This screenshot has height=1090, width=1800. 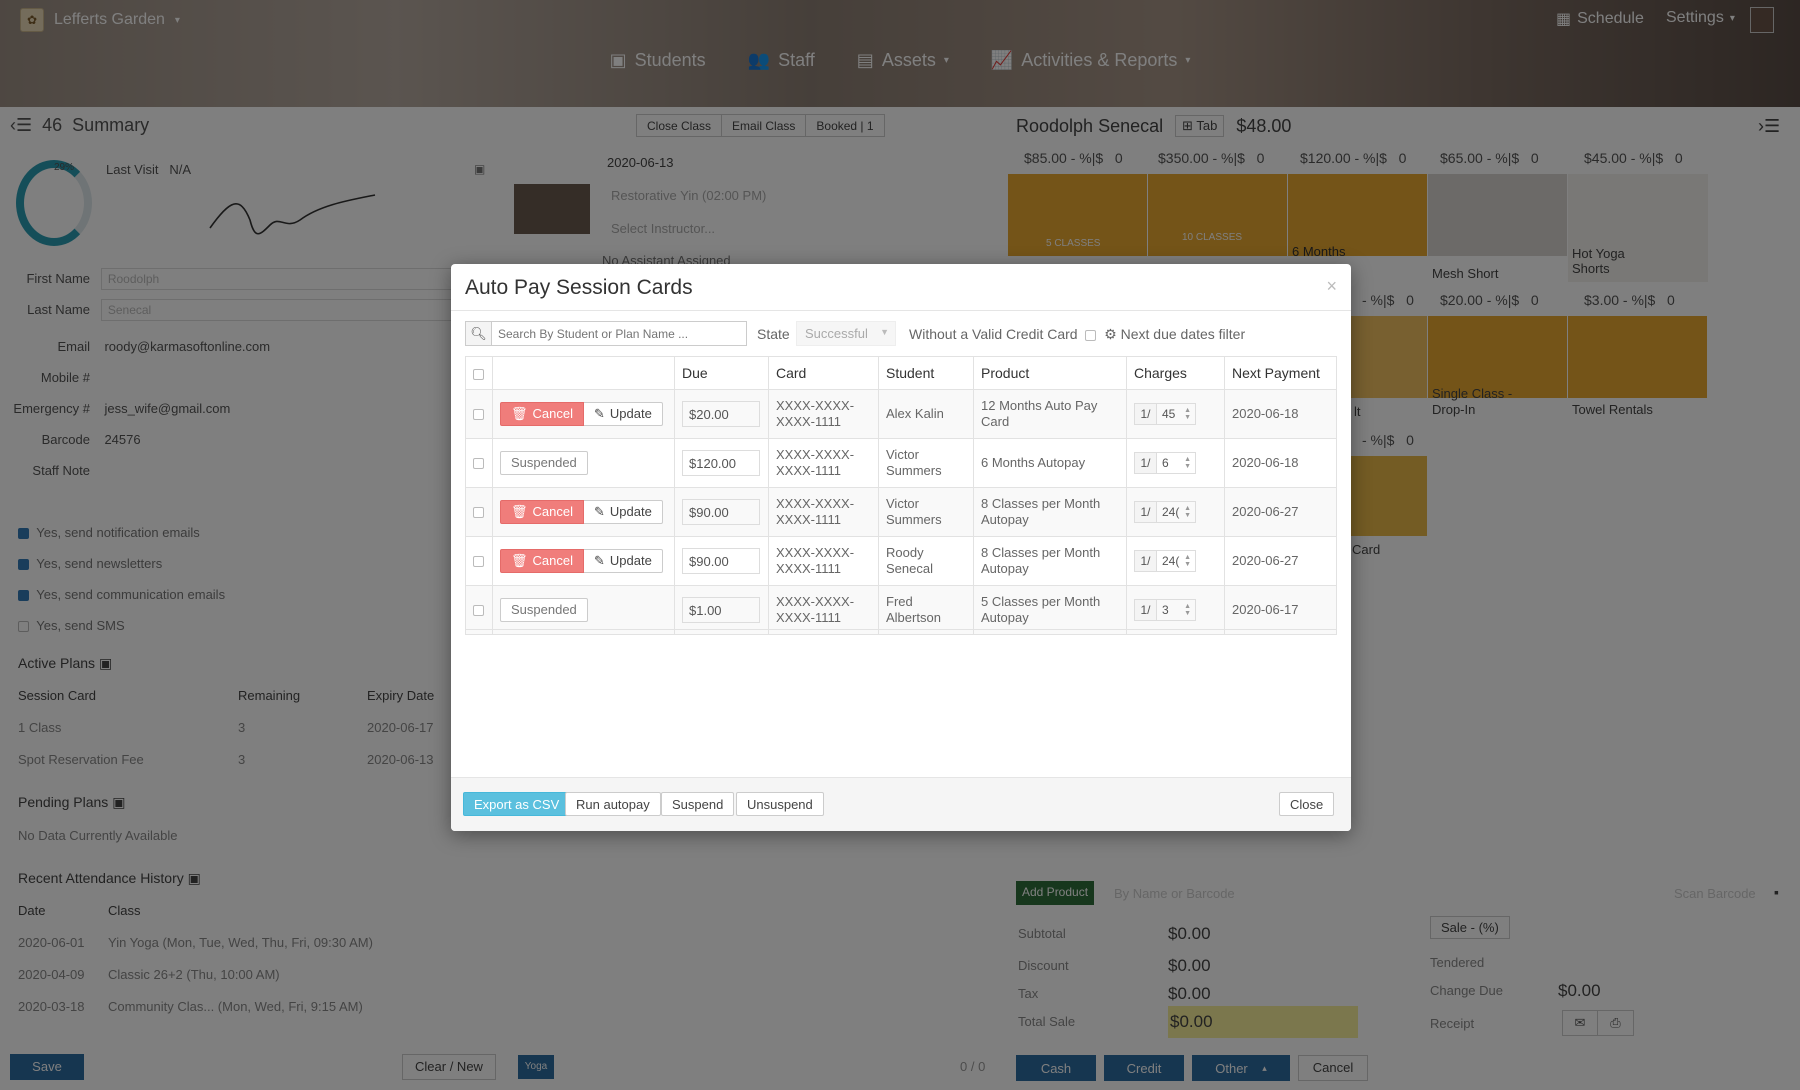 I want to click on trash-icon: 🗑, so click(x=519, y=511).